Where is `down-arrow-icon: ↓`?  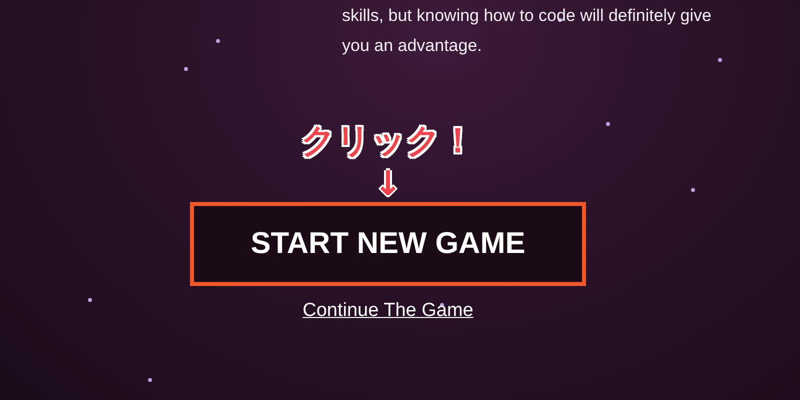
down-arrow-icon: ↓ is located at coordinates (388, 184).